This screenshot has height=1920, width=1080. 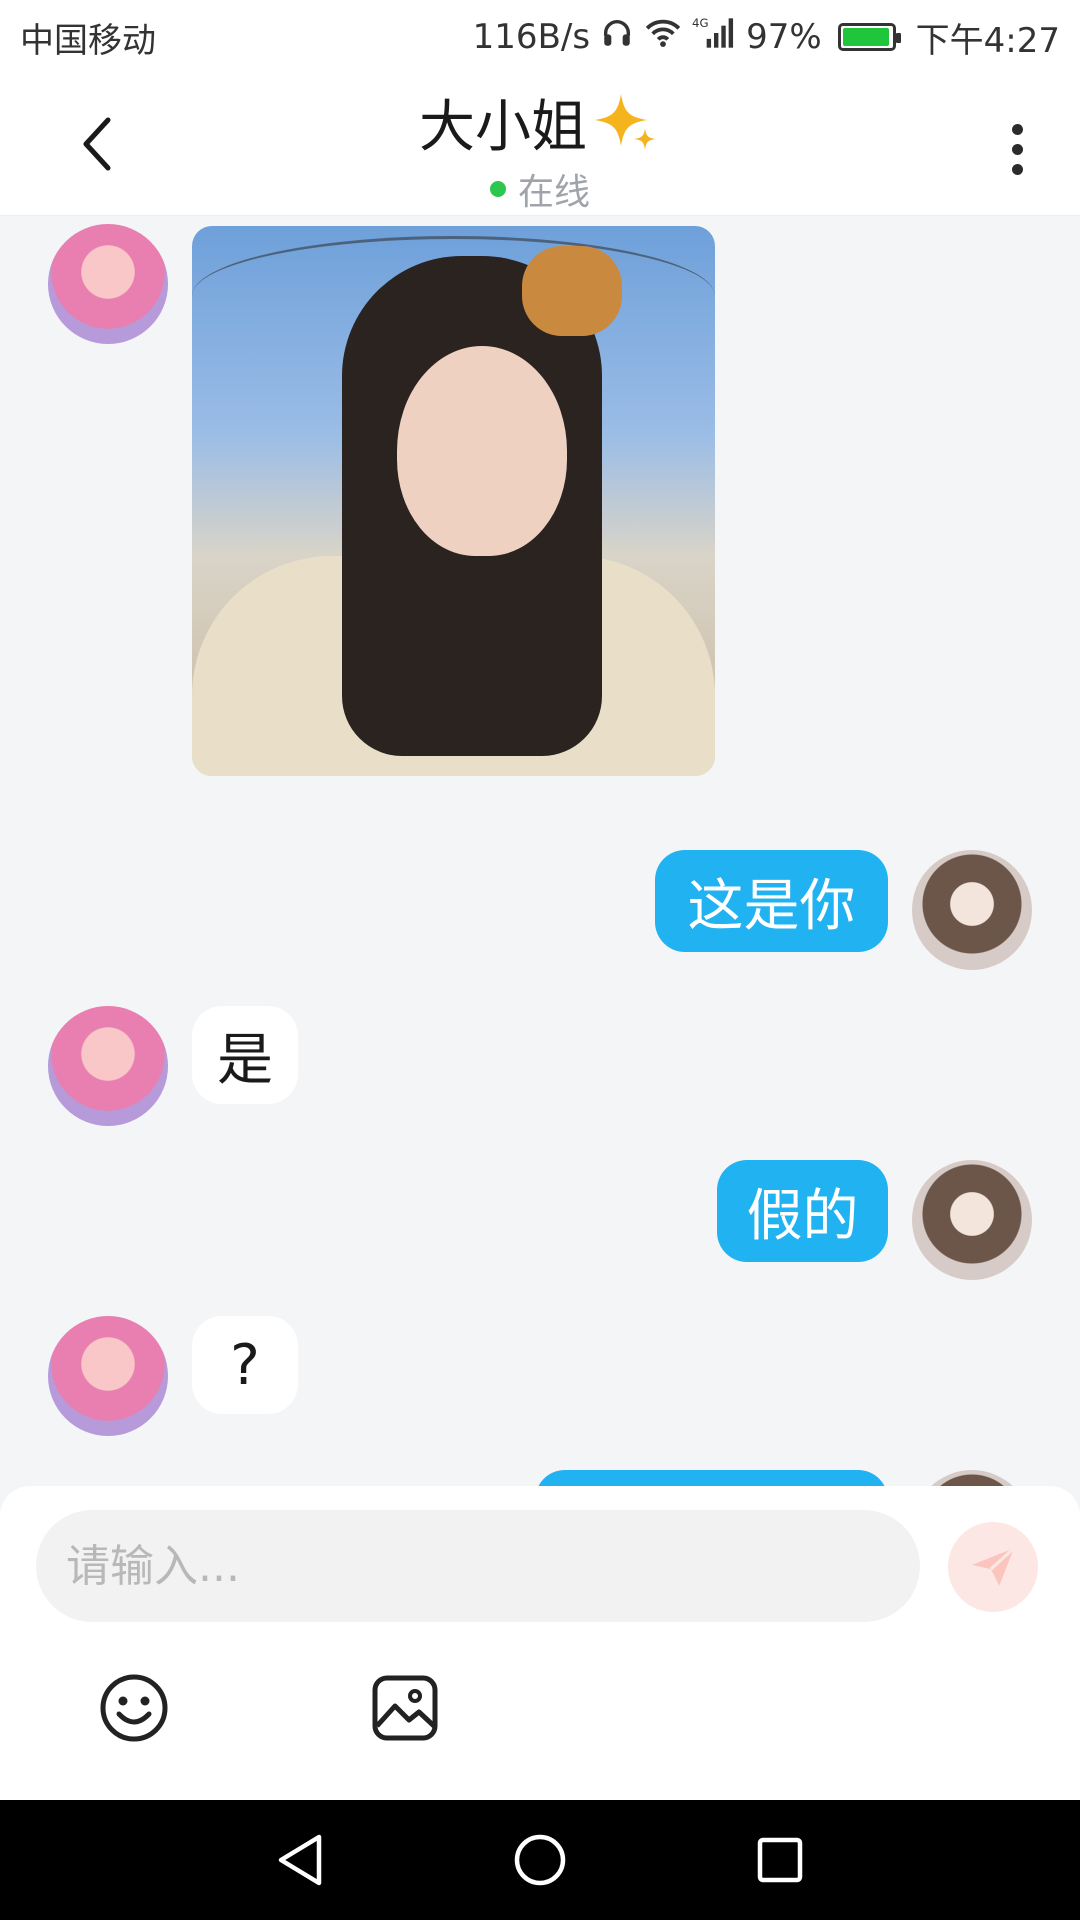 I want to click on carrier-label: 中国移动, so click(x=88, y=40).